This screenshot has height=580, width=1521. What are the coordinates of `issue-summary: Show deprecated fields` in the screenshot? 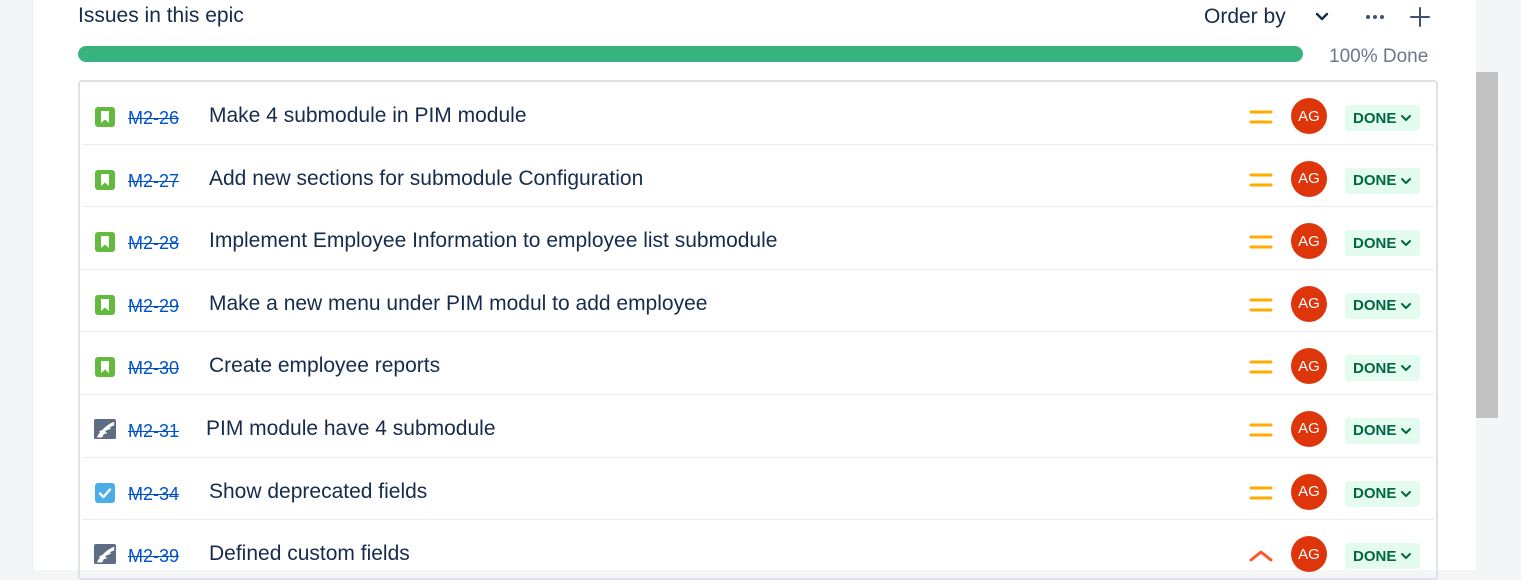 It's located at (318, 492).